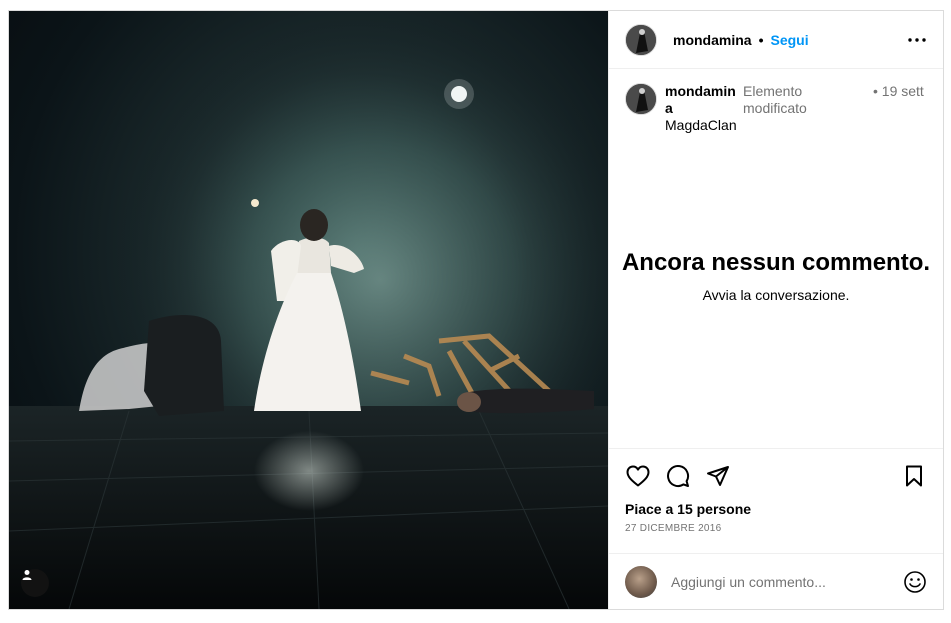 The height and width of the screenshot is (623, 951). I want to click on user-icon, so click(27, 575).